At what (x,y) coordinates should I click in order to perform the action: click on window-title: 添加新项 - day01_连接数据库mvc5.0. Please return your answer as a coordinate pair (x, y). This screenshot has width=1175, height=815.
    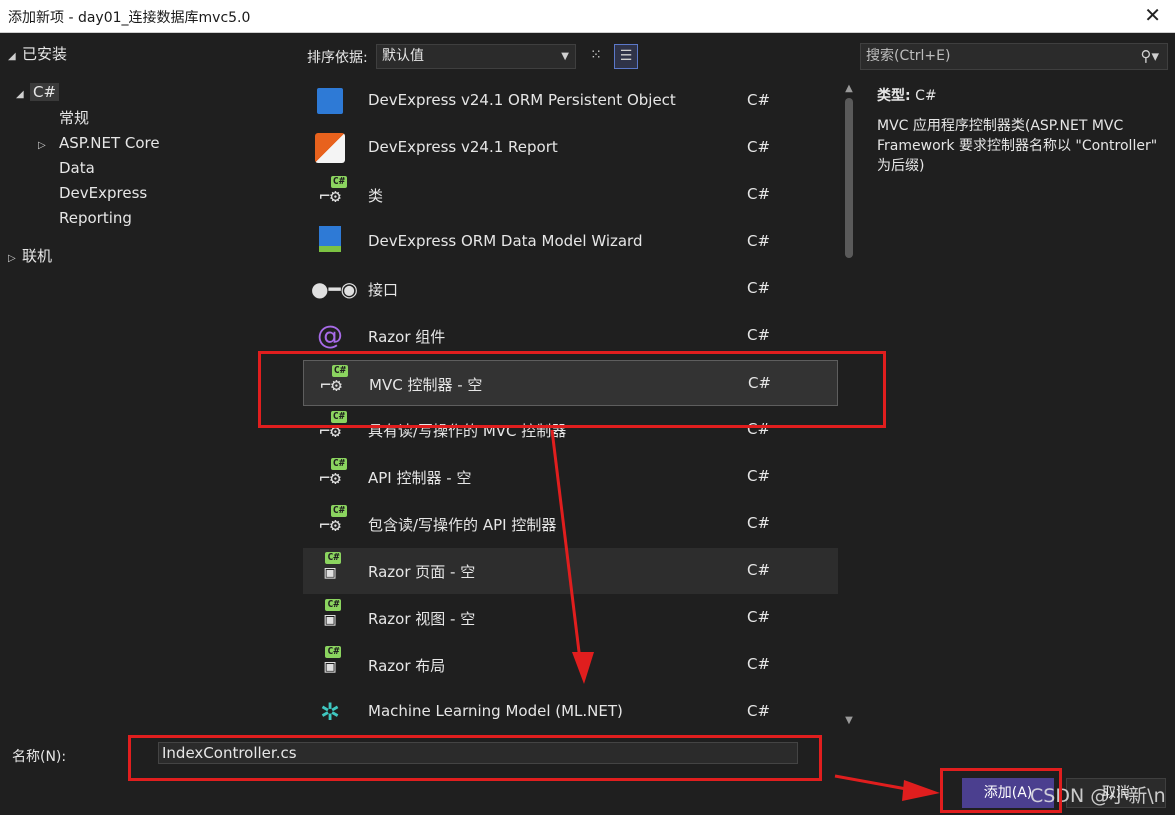
    Looking at the image, I should click on (129, 18).